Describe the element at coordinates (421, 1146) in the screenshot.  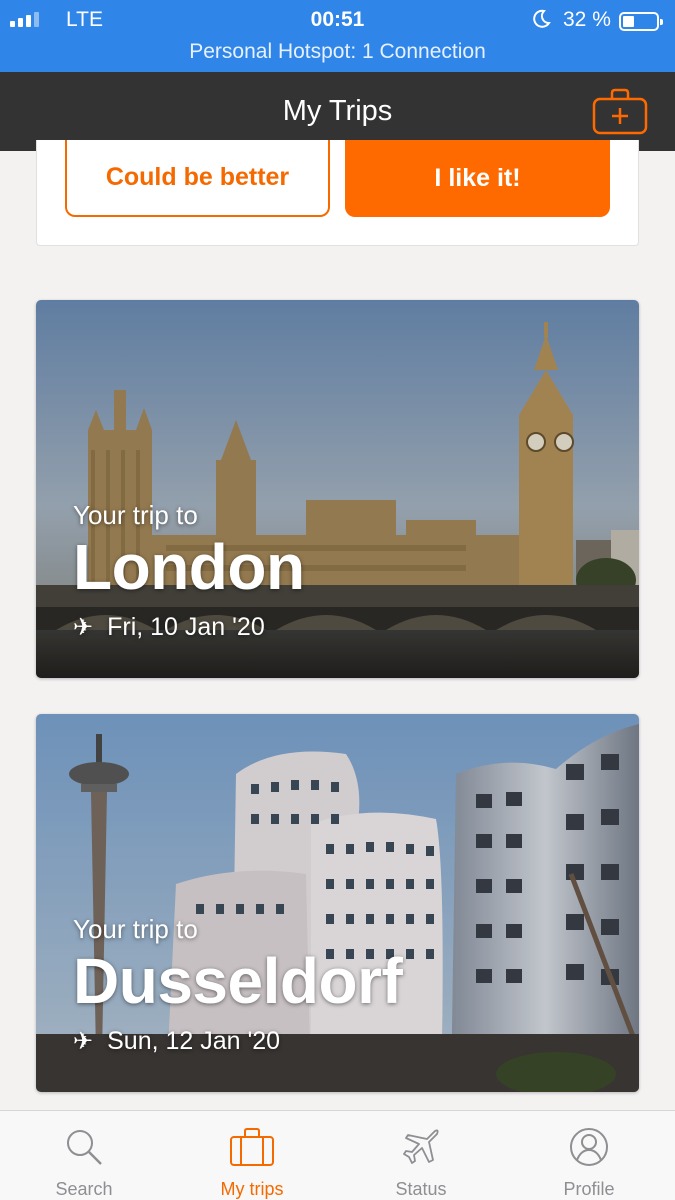
I see `plane-icon` at that location.